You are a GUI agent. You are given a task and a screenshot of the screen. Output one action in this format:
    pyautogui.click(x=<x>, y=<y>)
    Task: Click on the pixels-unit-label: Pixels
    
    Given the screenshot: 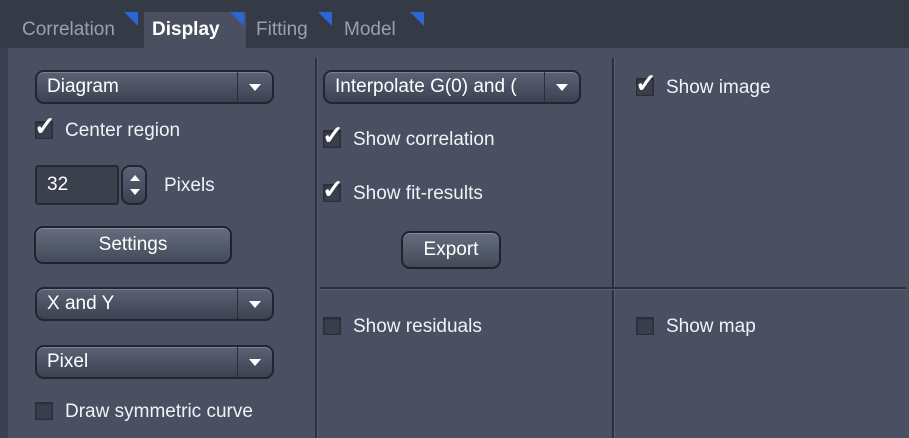 What is the action you would take?
    pyautogui.click(x=189, y=185)
    